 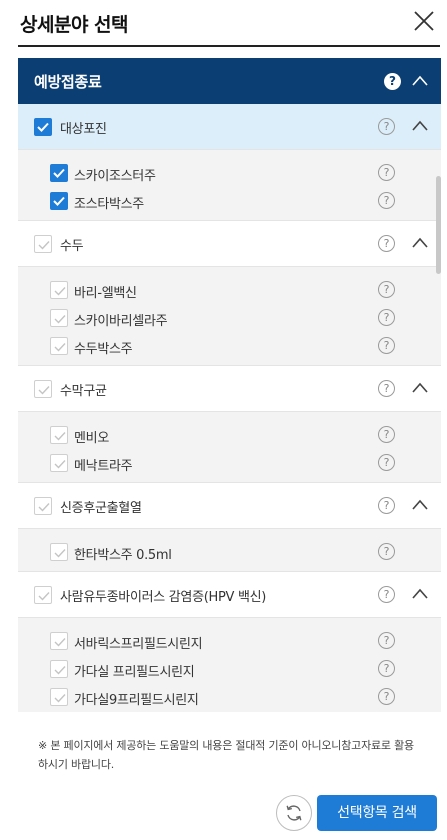 I want to click on search-selected-button: 선택항목 검색, so click(x=377, y=813).